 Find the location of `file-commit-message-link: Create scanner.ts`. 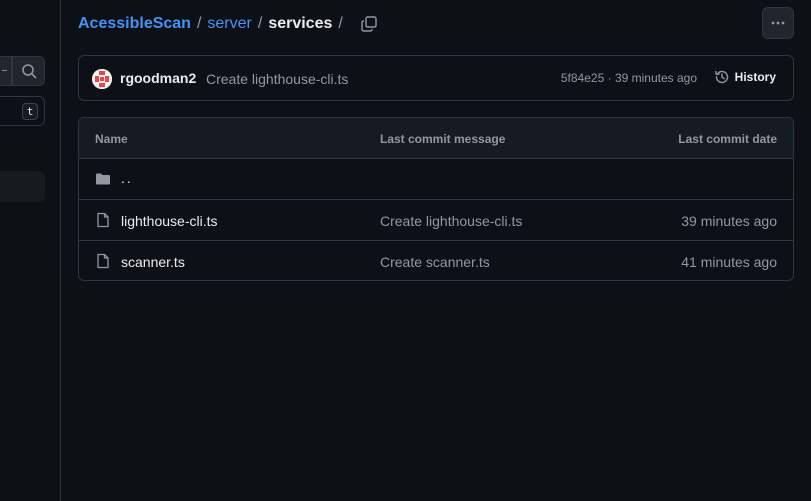

file-commit-message-link: Create scanner.ts is located at coordinates (435, 262).